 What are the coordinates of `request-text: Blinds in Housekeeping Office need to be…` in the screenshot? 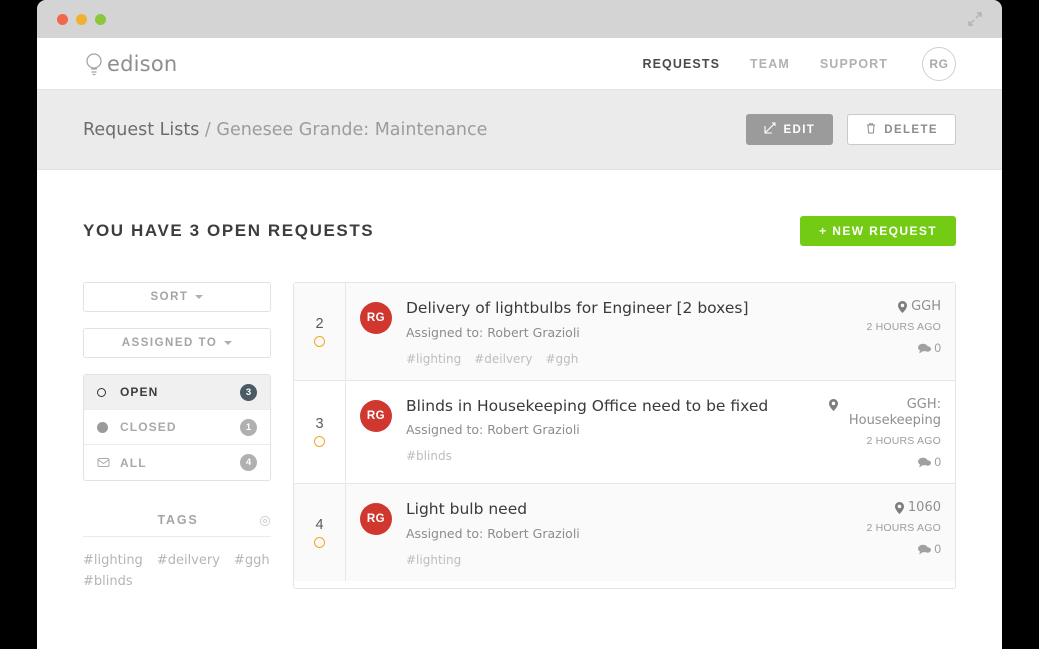 It's located at (610, 433).